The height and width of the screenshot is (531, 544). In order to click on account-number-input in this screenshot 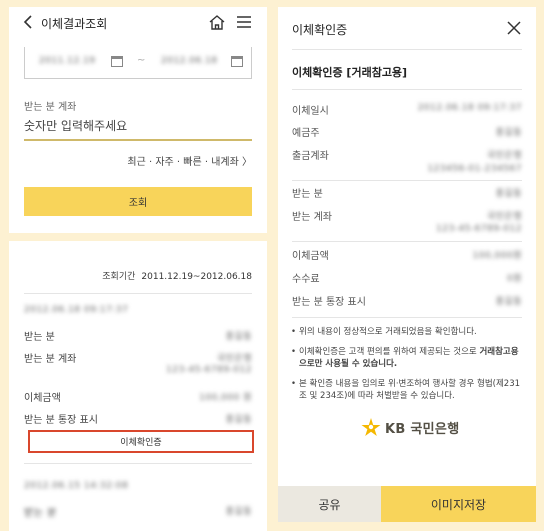, I will do `click(138, 127)`.